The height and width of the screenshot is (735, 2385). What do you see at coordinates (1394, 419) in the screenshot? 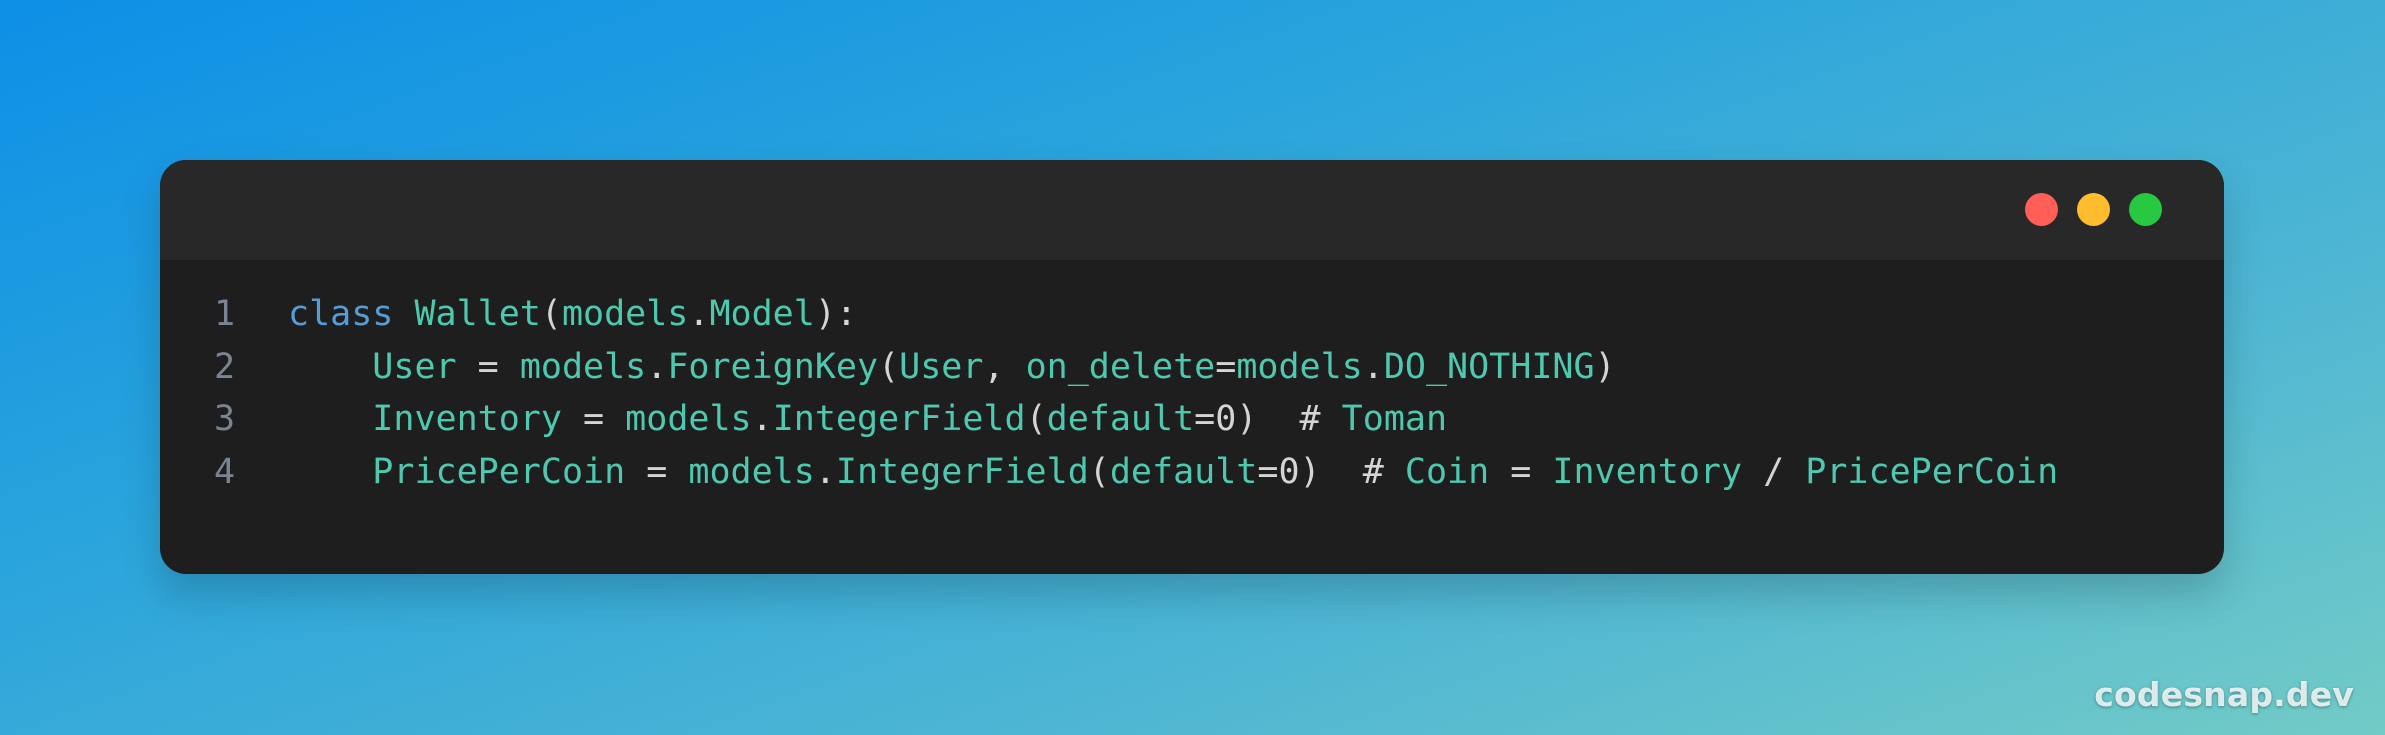
I see `code-token: Toman` at bounding box center [1394, 419].